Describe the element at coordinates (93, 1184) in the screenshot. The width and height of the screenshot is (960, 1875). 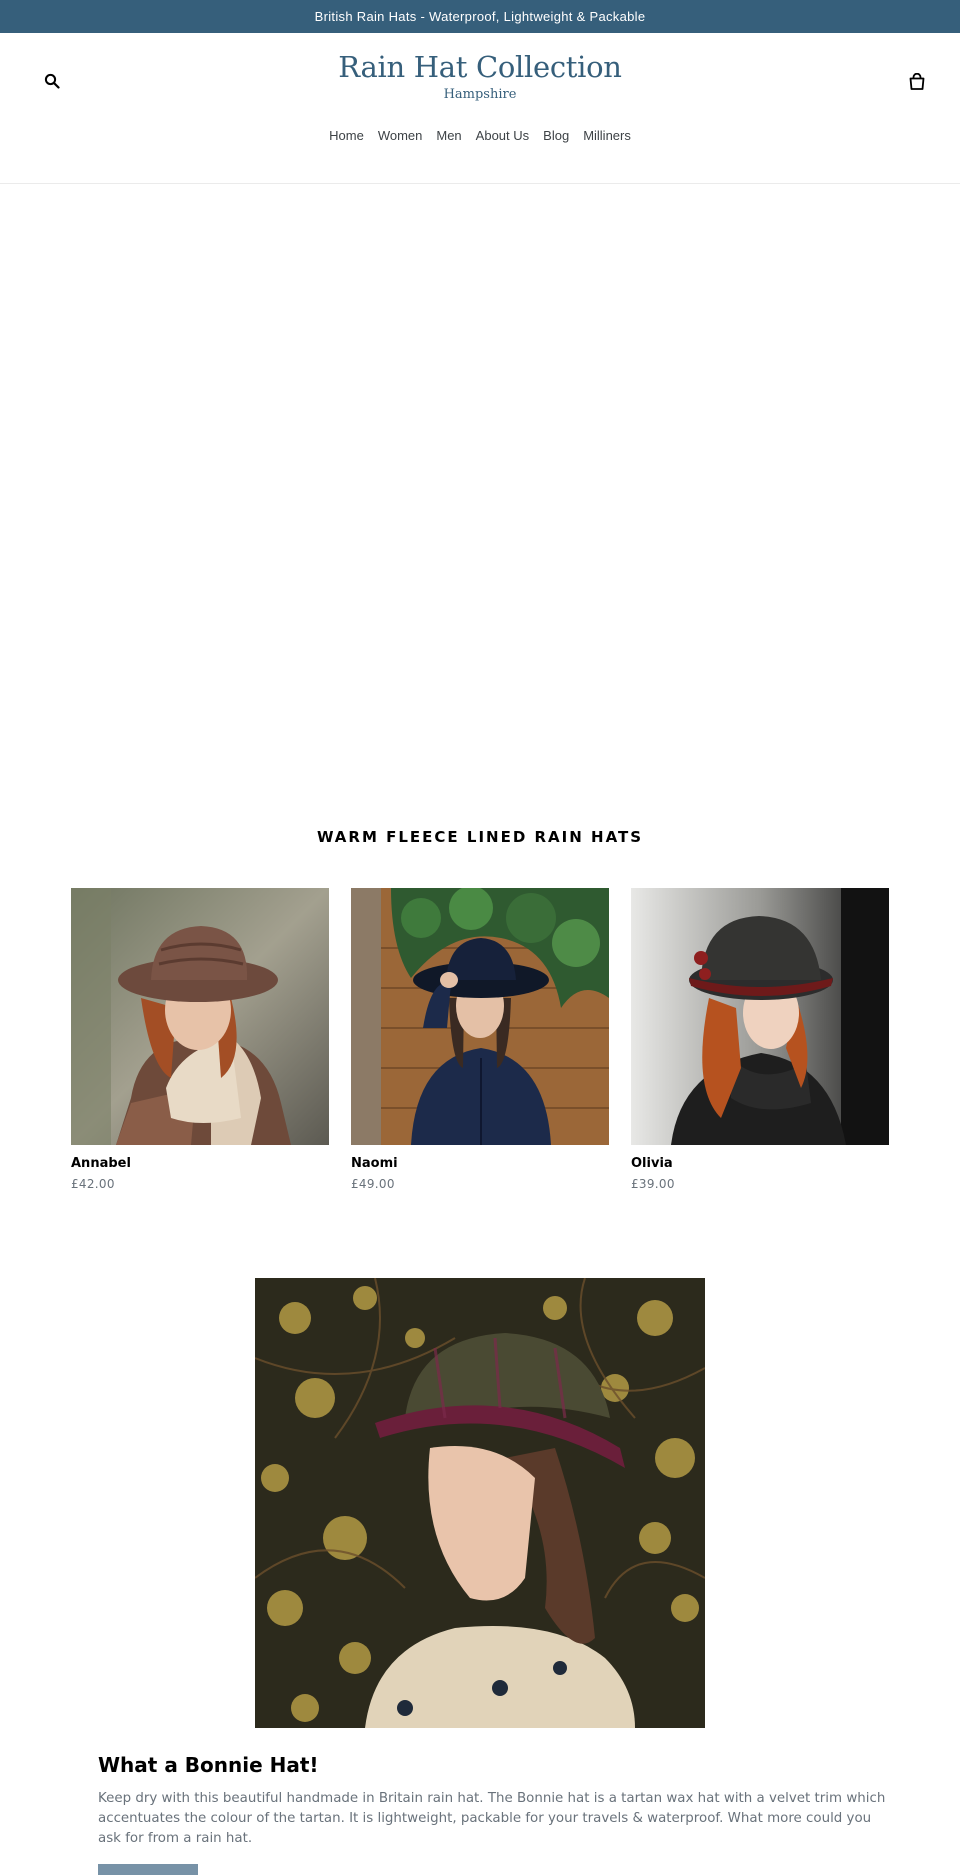
I see `product-price: £42.00` at that location.